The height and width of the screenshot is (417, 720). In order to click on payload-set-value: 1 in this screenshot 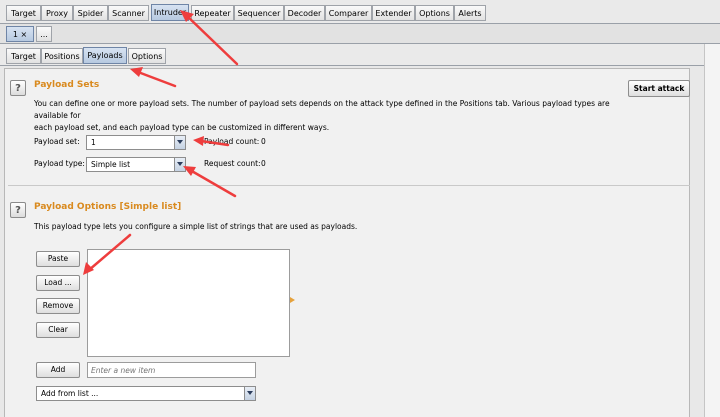, I will do `click(93, 142)`.